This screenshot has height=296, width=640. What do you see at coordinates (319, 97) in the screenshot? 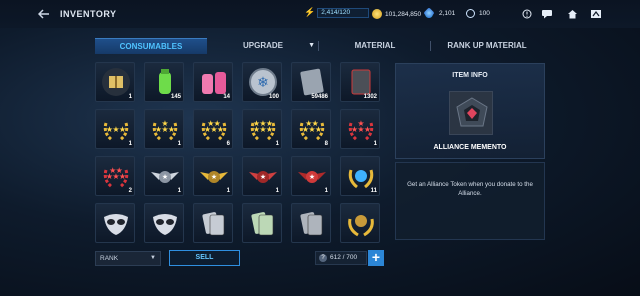
I see `item-quantity: 59486` at bounding box center [319, 97].